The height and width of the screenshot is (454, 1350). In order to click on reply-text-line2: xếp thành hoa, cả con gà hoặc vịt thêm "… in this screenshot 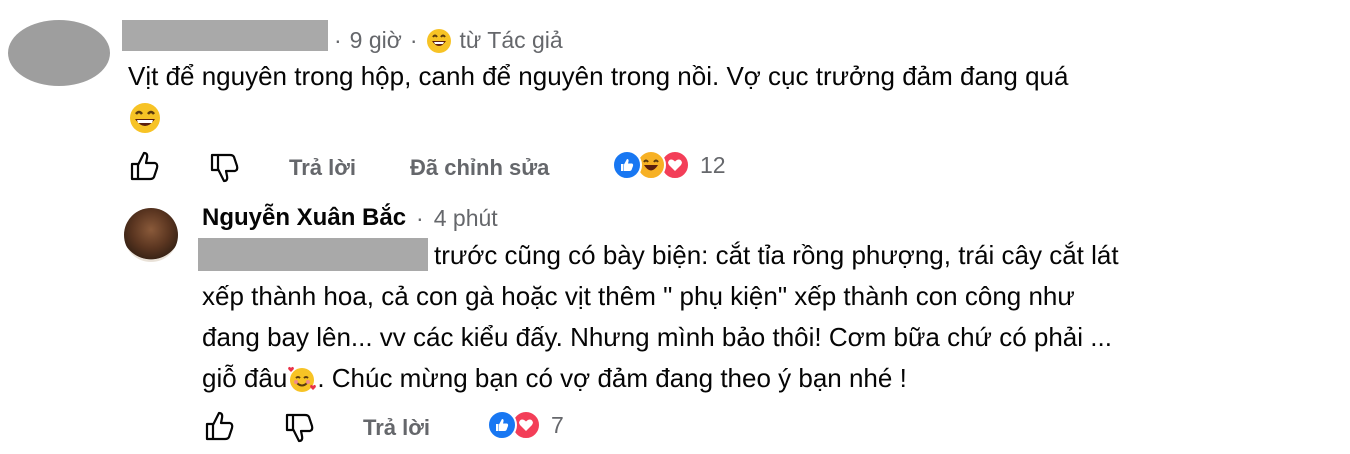, I will do `click(638, 296)`.